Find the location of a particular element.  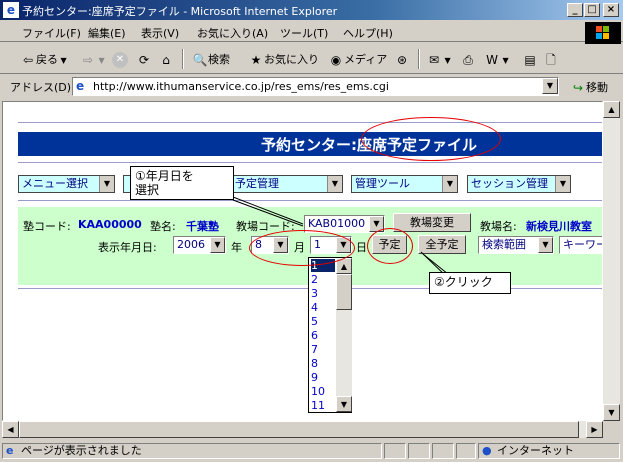

menu-help: ヘルプ(H) is located at coordinates (368, 33).